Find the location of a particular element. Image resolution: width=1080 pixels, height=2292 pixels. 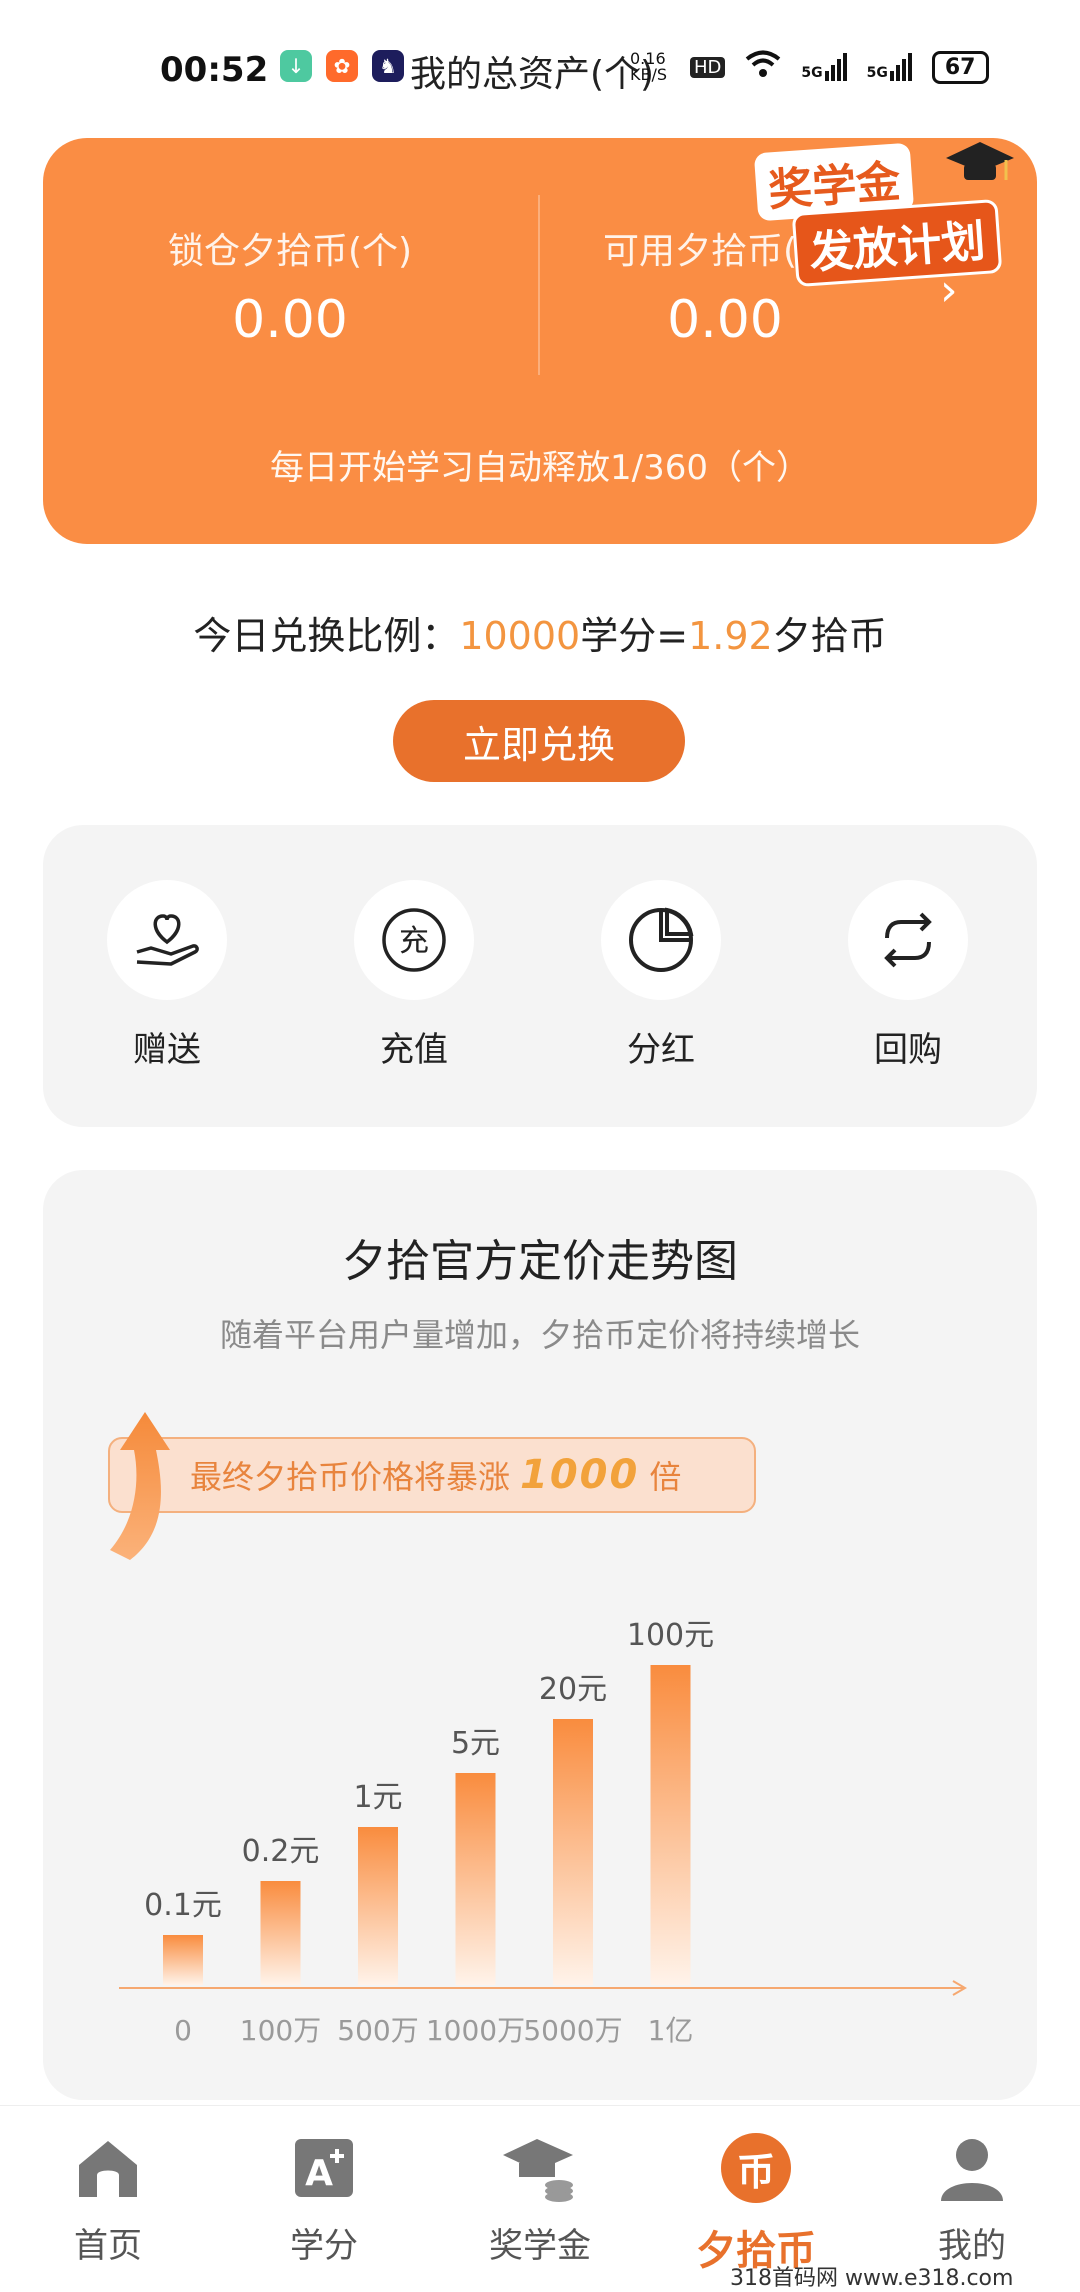

action-recharge: 充 充值 is located at coordinates (414, 975).